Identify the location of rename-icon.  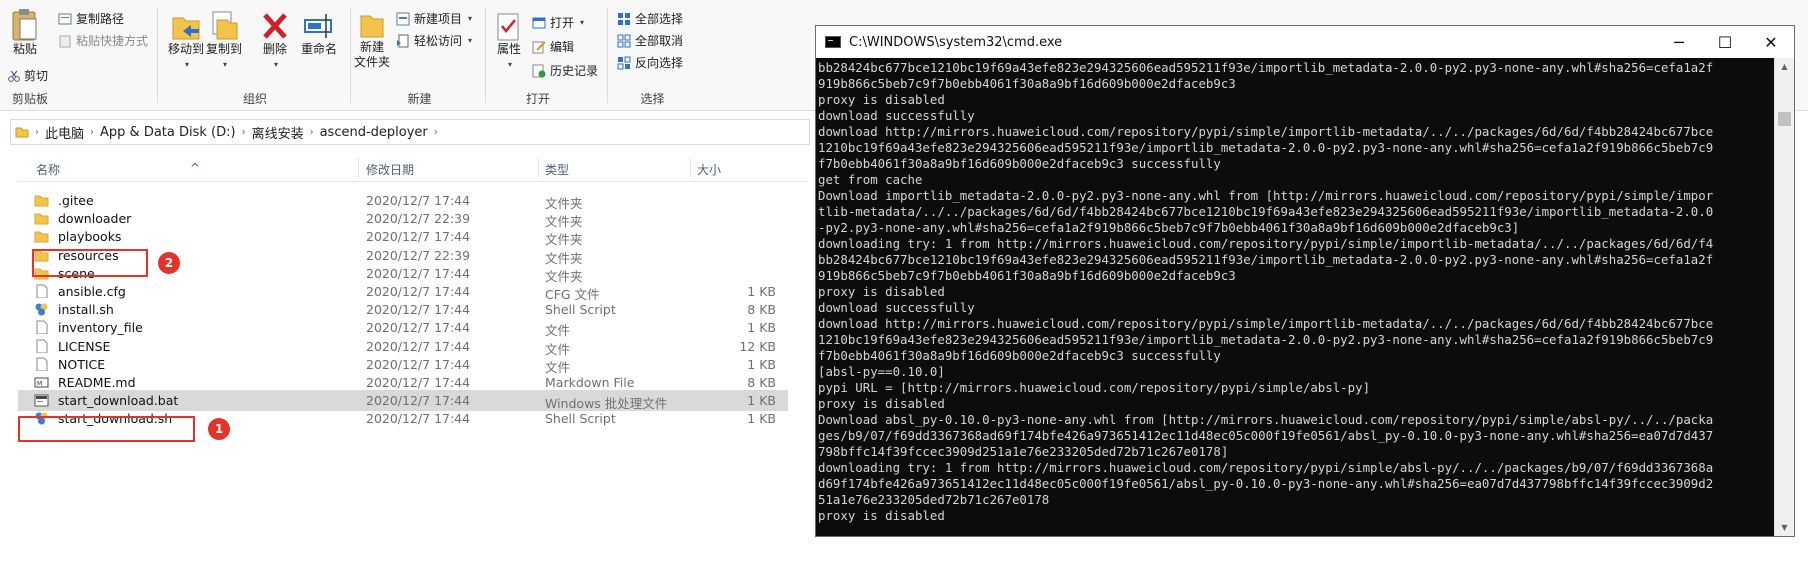
(318, 26).